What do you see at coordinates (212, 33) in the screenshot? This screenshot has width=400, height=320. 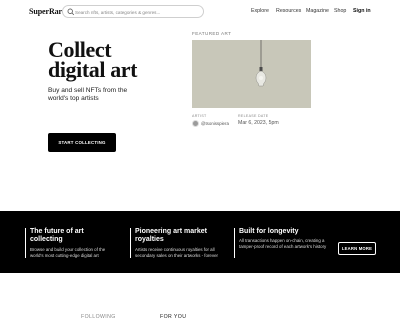 I see `featured-art-label: FEATURED ART` at bounding box center [212, 33].